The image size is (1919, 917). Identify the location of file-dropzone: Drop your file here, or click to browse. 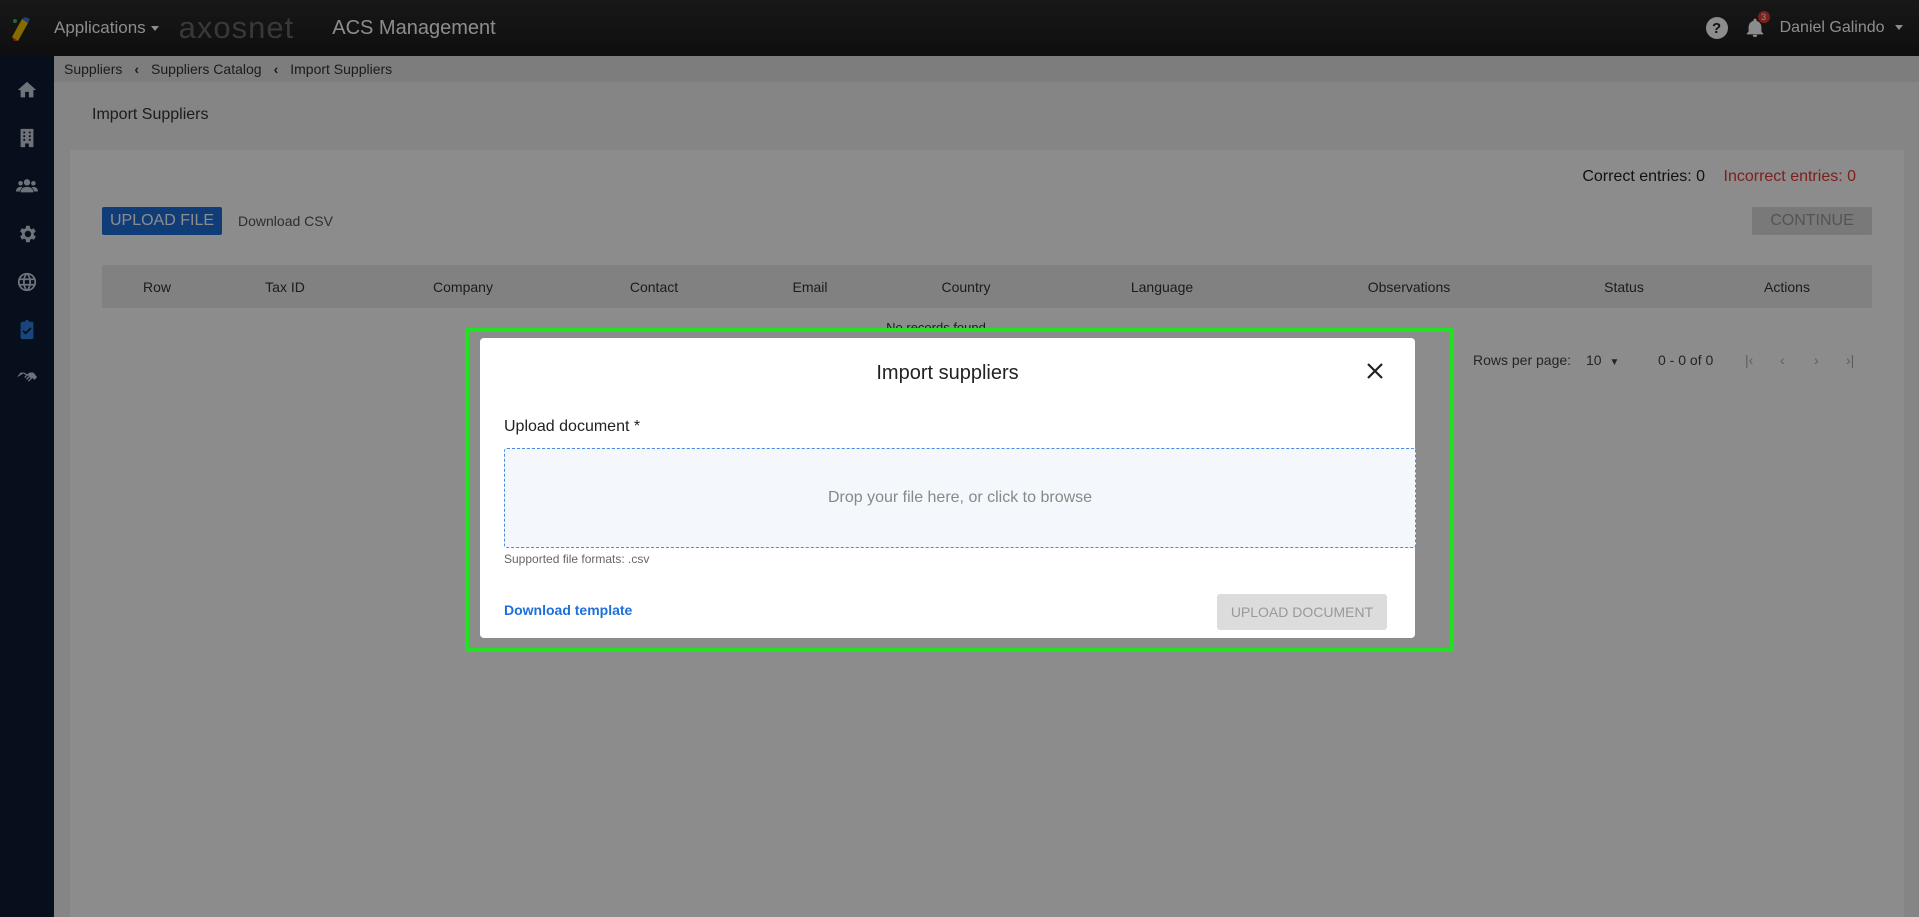
(960, 498).